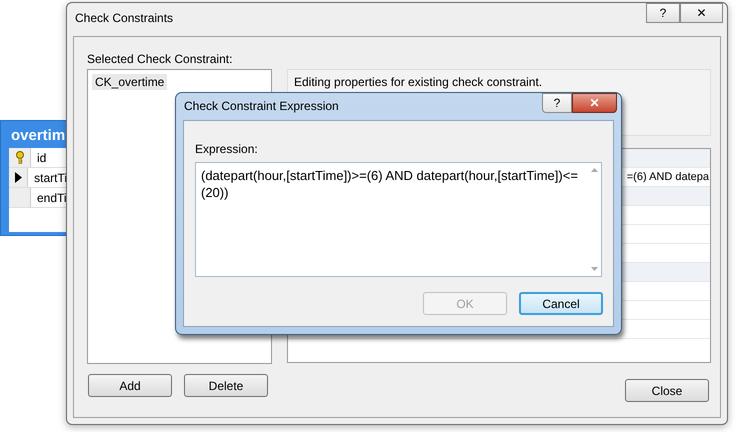  Describe the element at coordinates (124, 18) in the screenshot. I see `window-title: Check Constraints` at that location.